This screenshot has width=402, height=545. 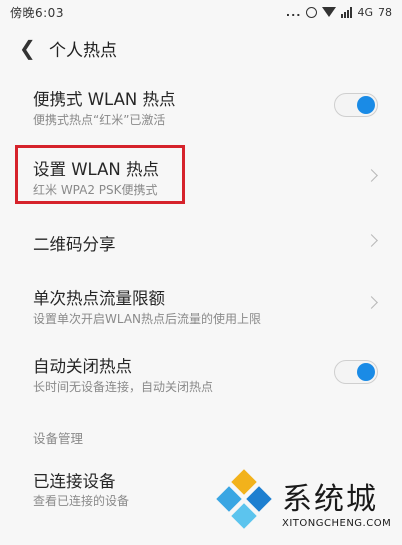 I want to click on status-bar: 傍晚6:03 ... 4G 78, so click(x=201, y=12).